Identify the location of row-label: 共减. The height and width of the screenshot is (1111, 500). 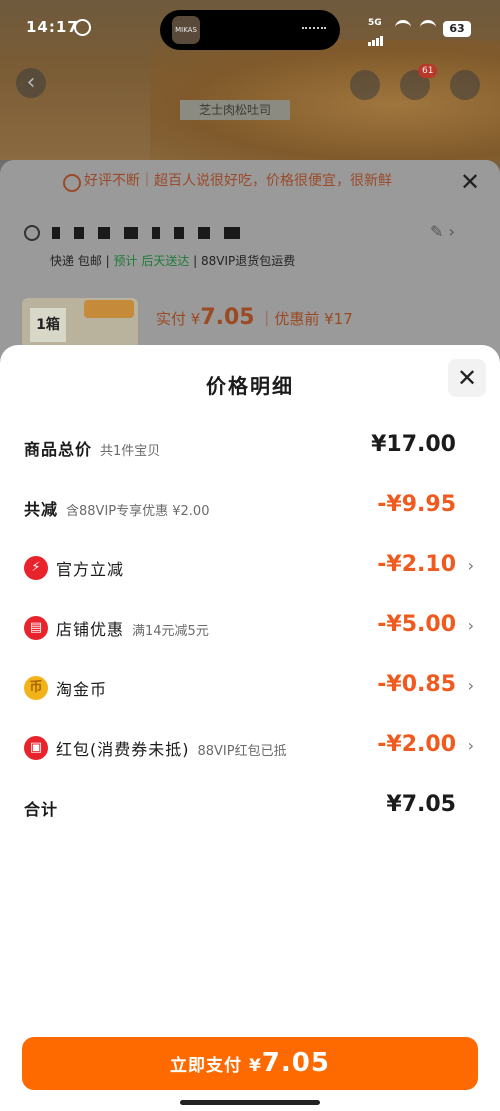
(41, 509).